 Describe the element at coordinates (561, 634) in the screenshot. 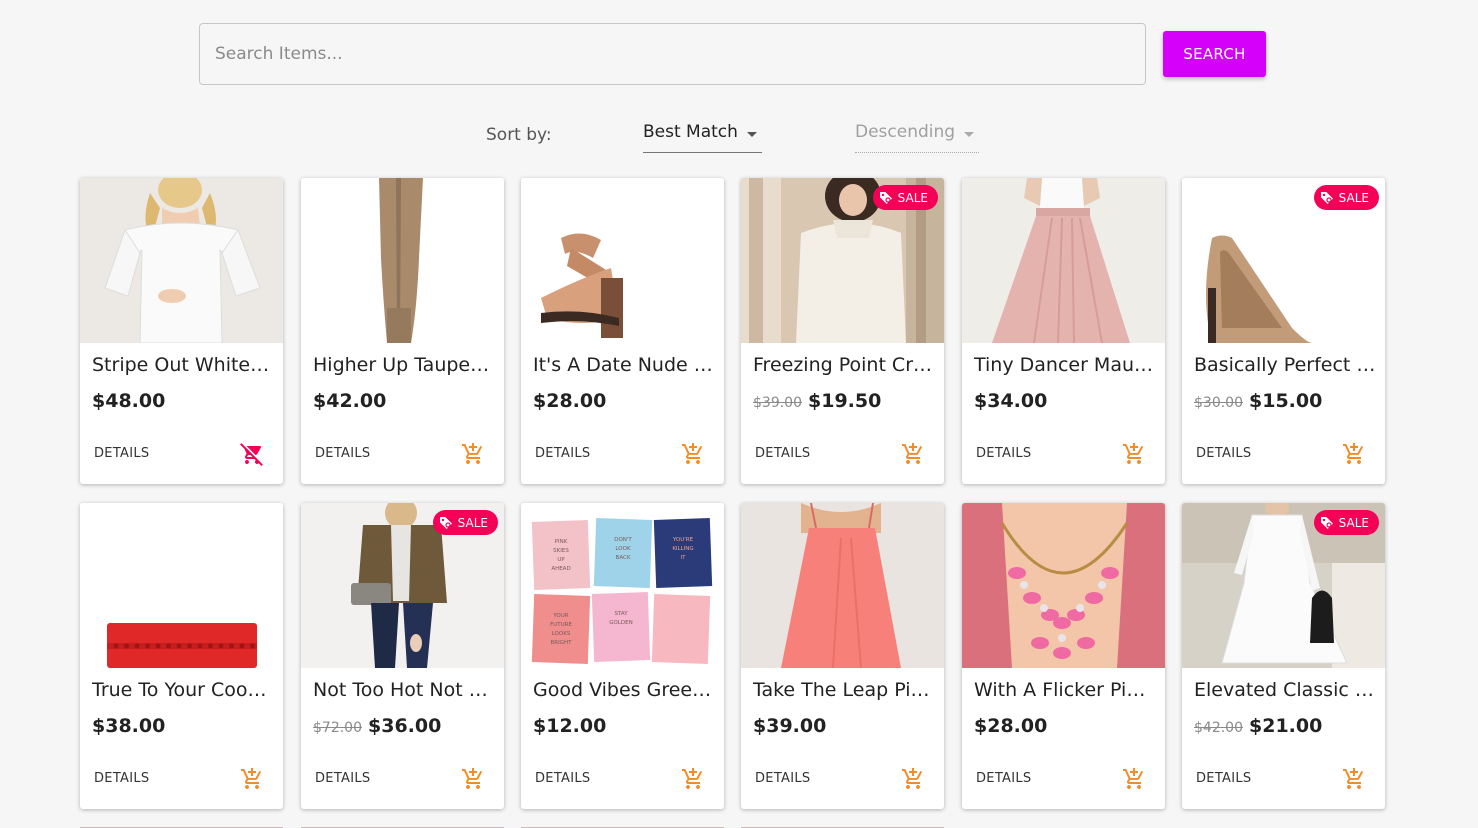

I see `svg-text: LOOKS` at that location.